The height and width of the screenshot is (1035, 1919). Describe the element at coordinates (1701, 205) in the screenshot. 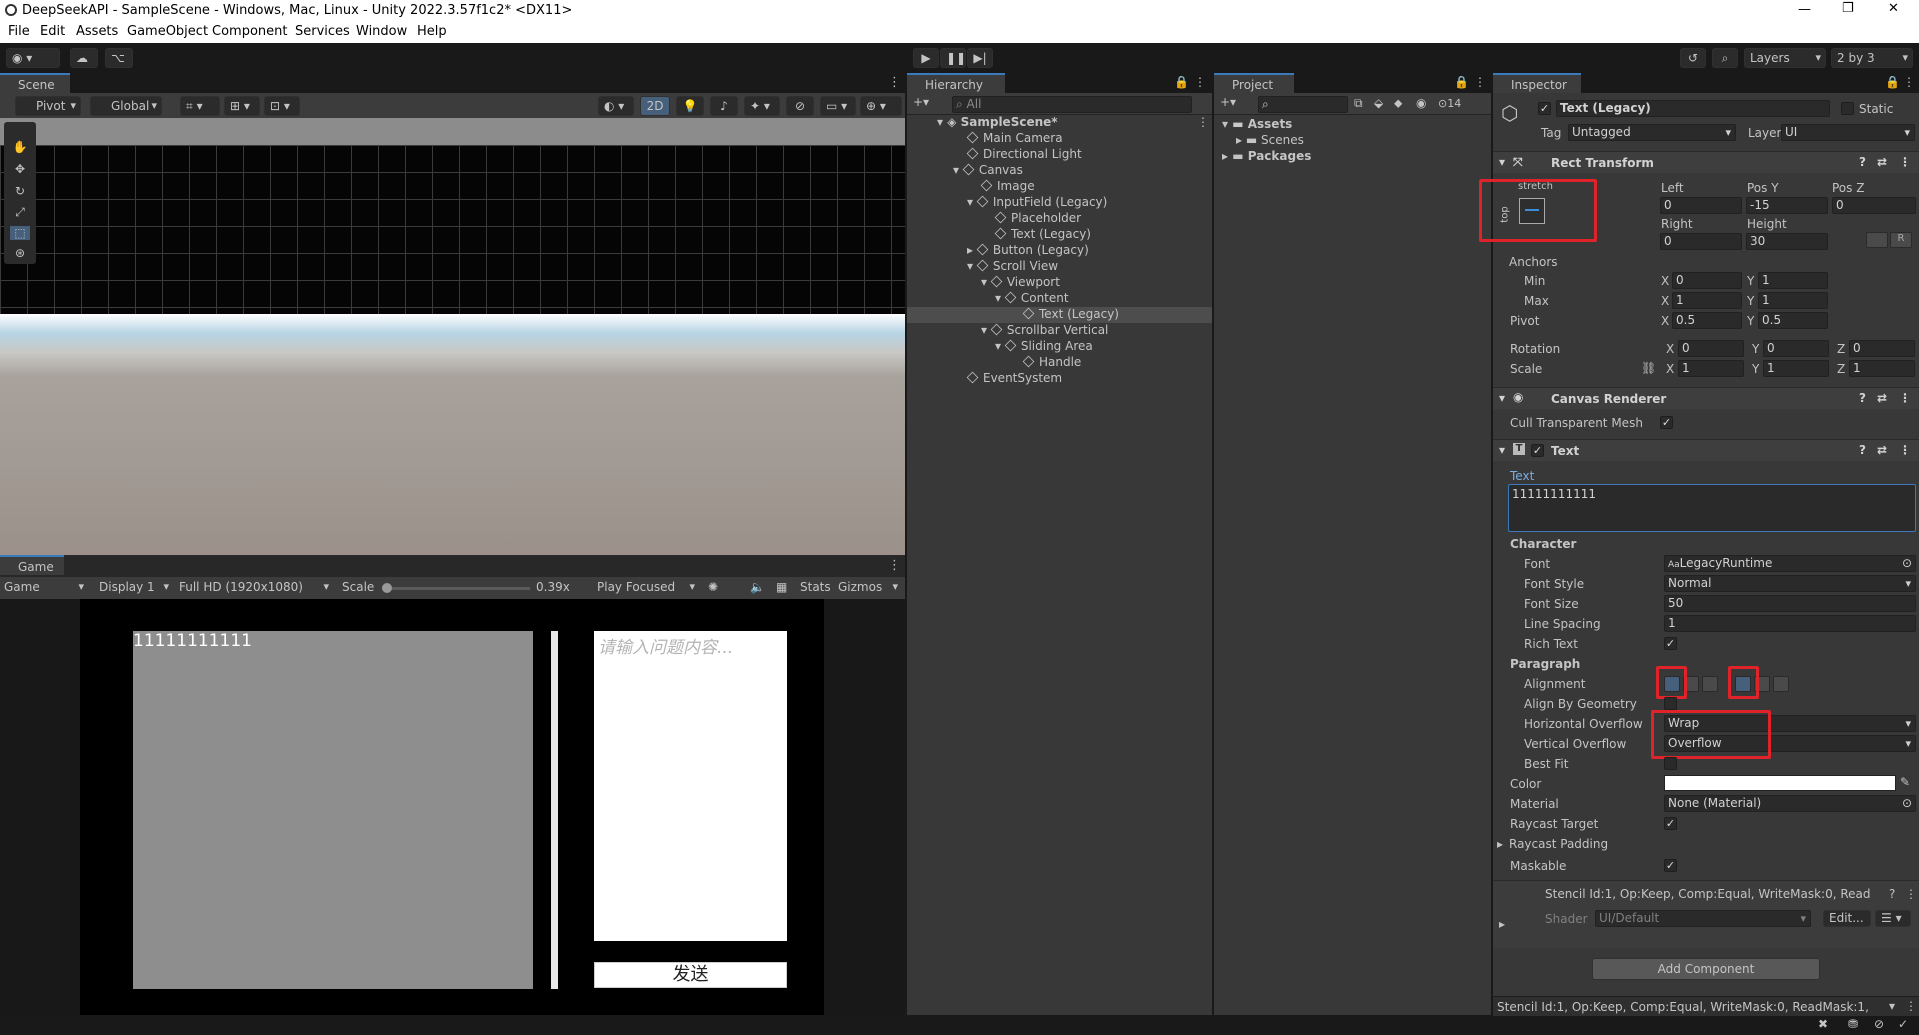

I see `left-field: 0` at that location.